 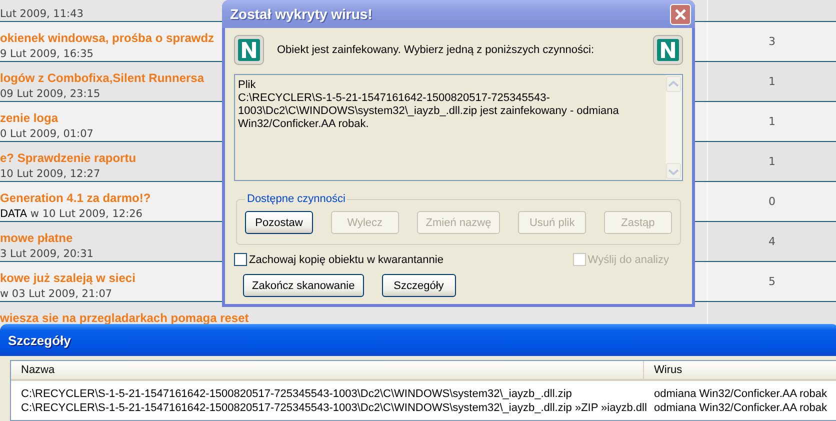 What do you see at coordinates (68, 278) in the screenshot?
I see `topic-title: kowe już szaleją w sieci` at bounding box center [68, 278].